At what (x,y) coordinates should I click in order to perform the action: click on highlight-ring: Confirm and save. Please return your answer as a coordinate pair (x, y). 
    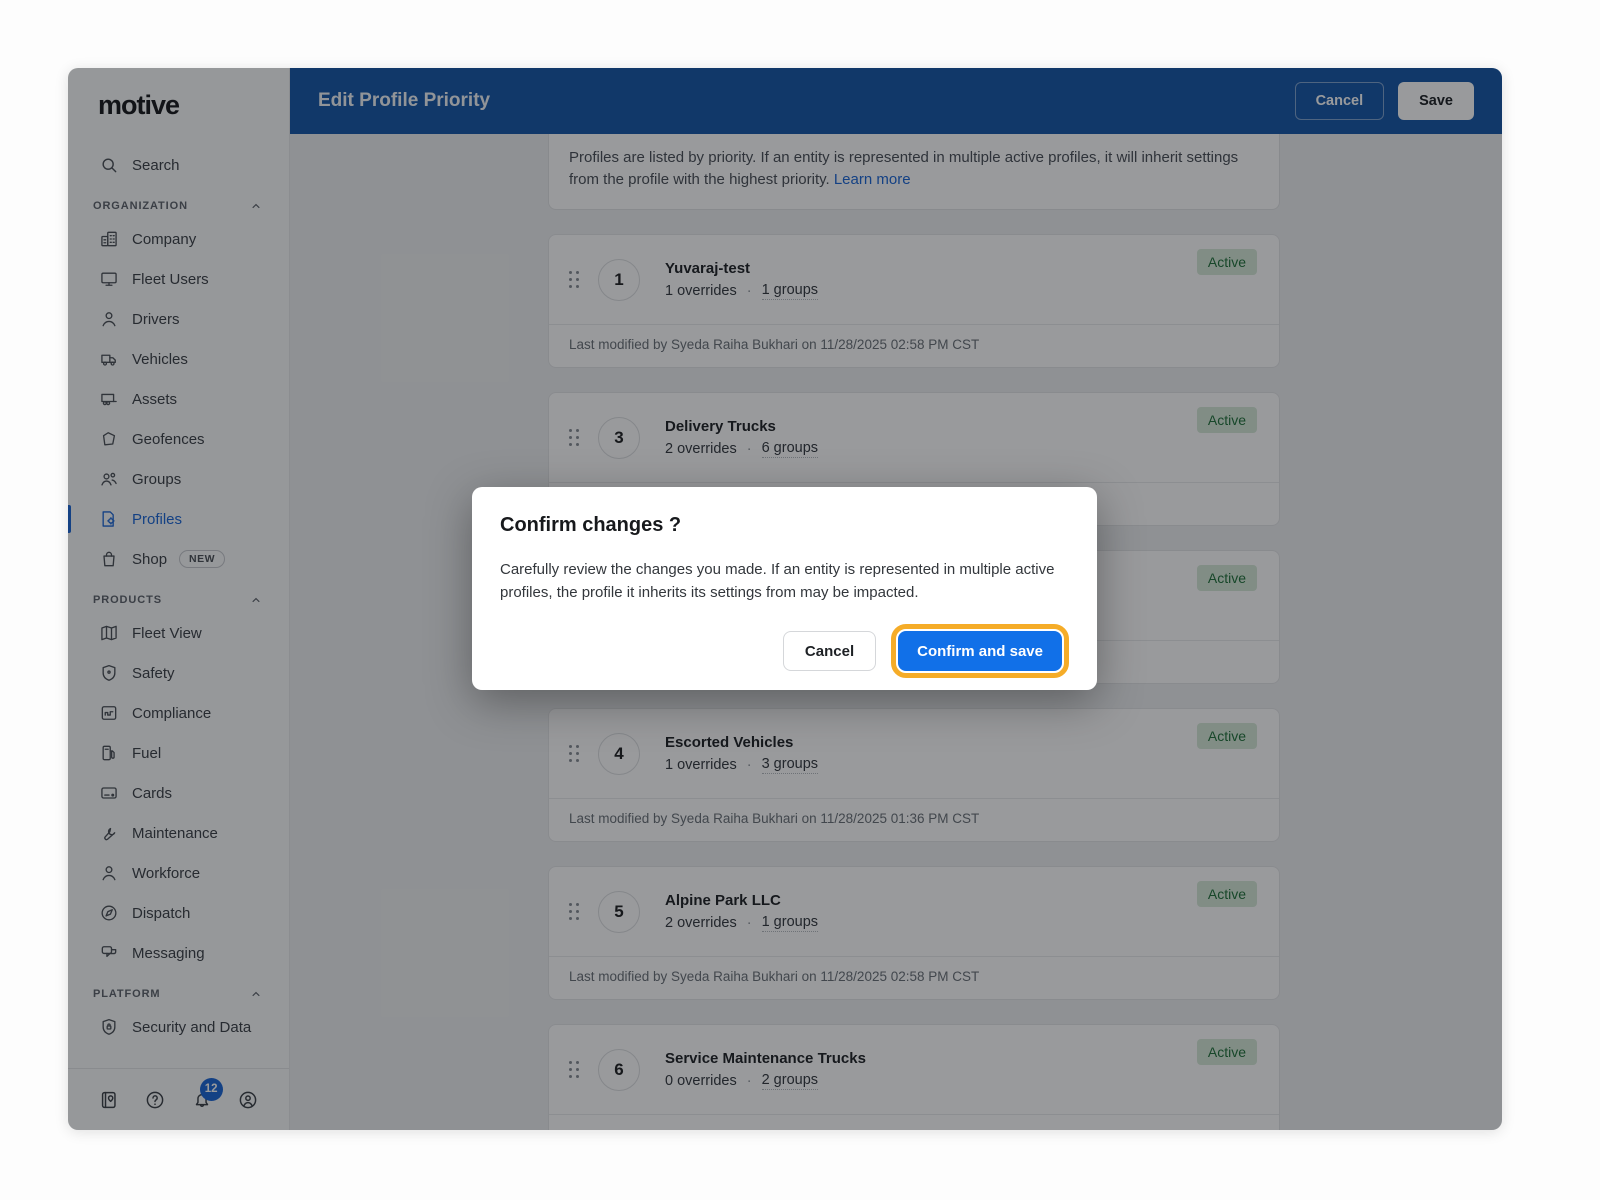
    Looking at the image, I should click on (980, 651).